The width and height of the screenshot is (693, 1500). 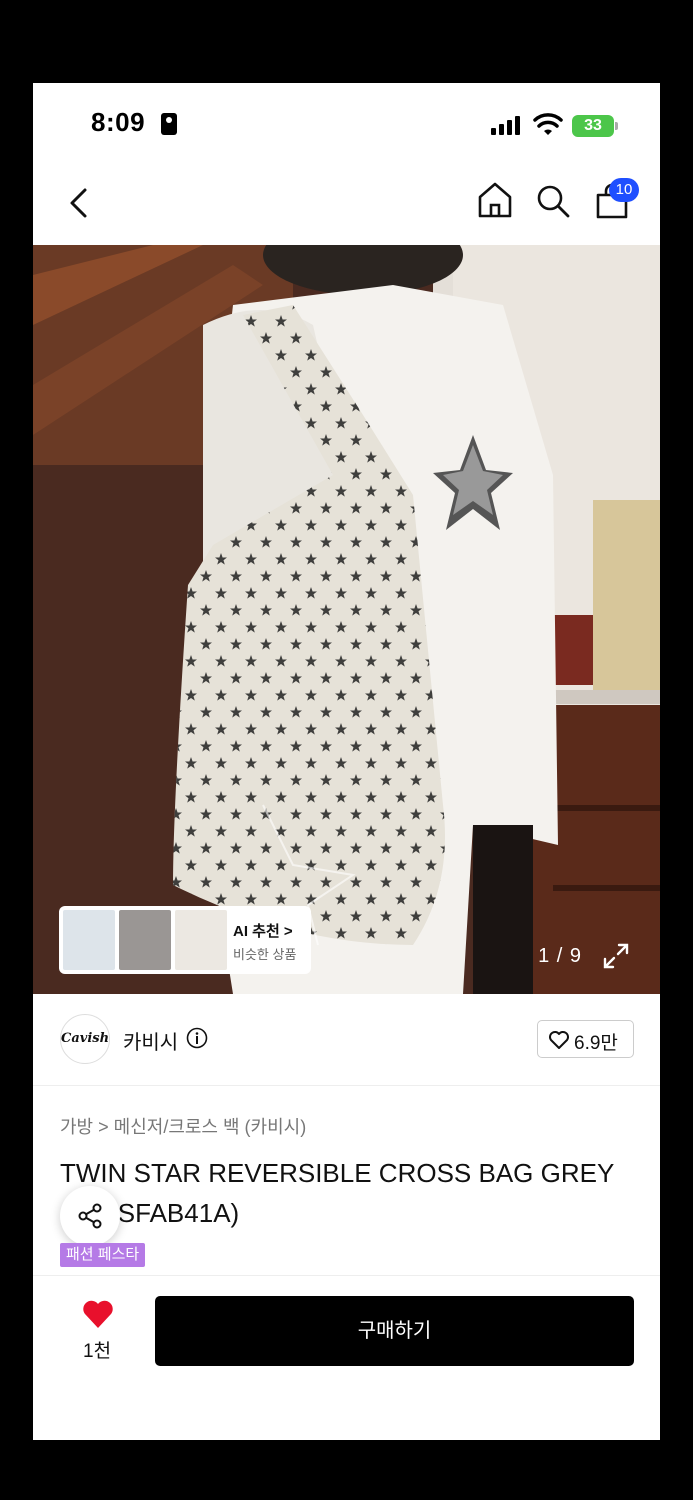 What do you see at coordinates (103, 1255) in the screenshot?
I see `promo-tag: 패션 페스타` at bounding box center [103, 1255].